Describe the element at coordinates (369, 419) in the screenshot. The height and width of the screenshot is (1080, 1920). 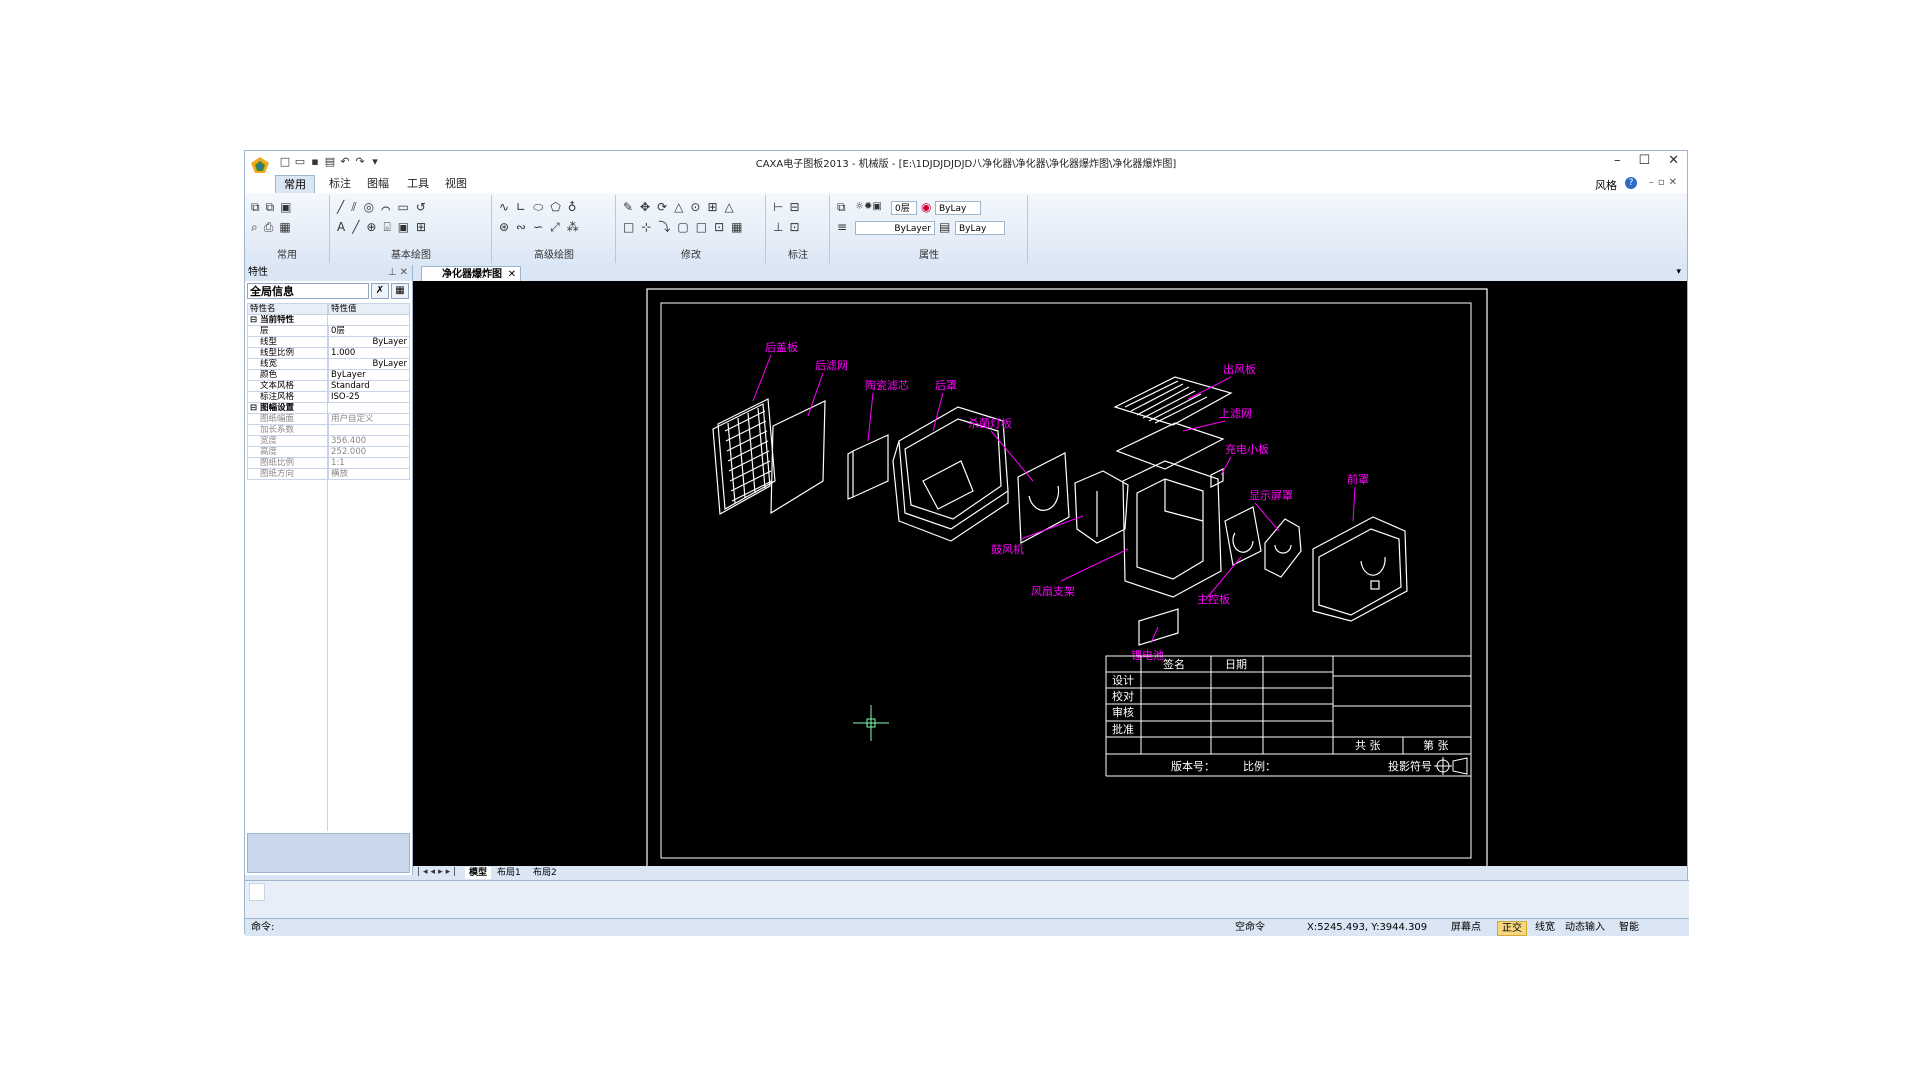
I see `prop-value: 用户自定义` at that location.